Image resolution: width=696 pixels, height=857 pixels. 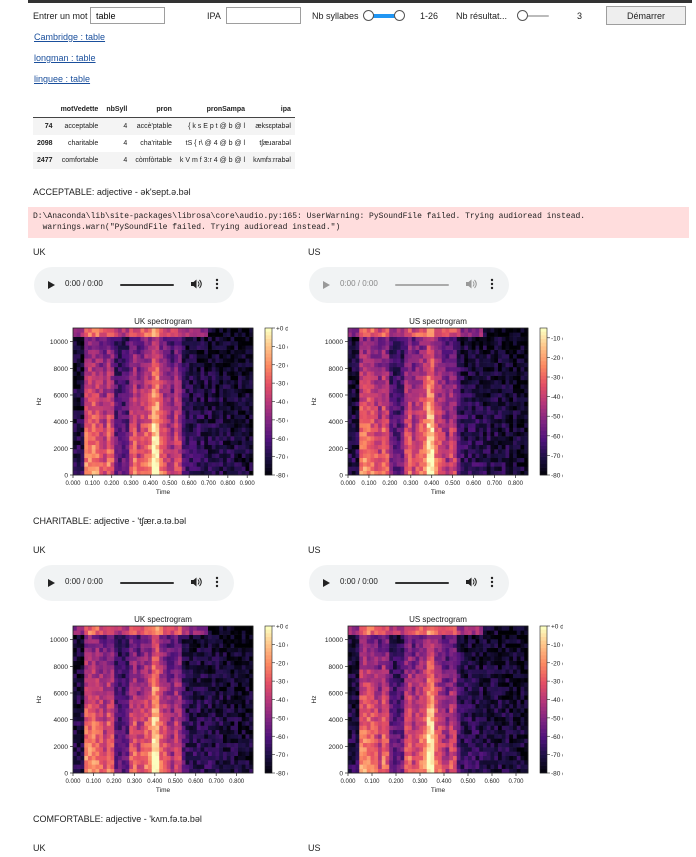 I want to click on cambridge-link: Cambridge : table, so click(x=69, y=37).